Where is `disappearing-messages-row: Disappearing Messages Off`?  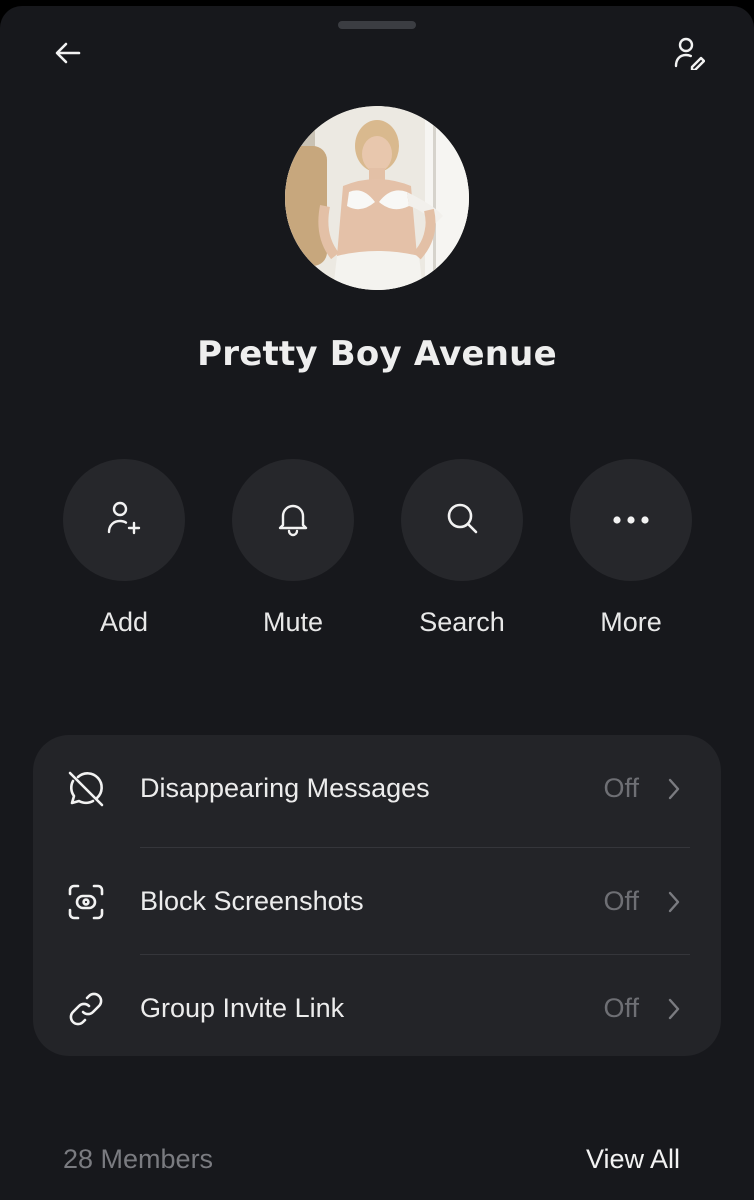
disappearing-messages-row: Disappearing Messages Off is located at coordinates (377, 788).